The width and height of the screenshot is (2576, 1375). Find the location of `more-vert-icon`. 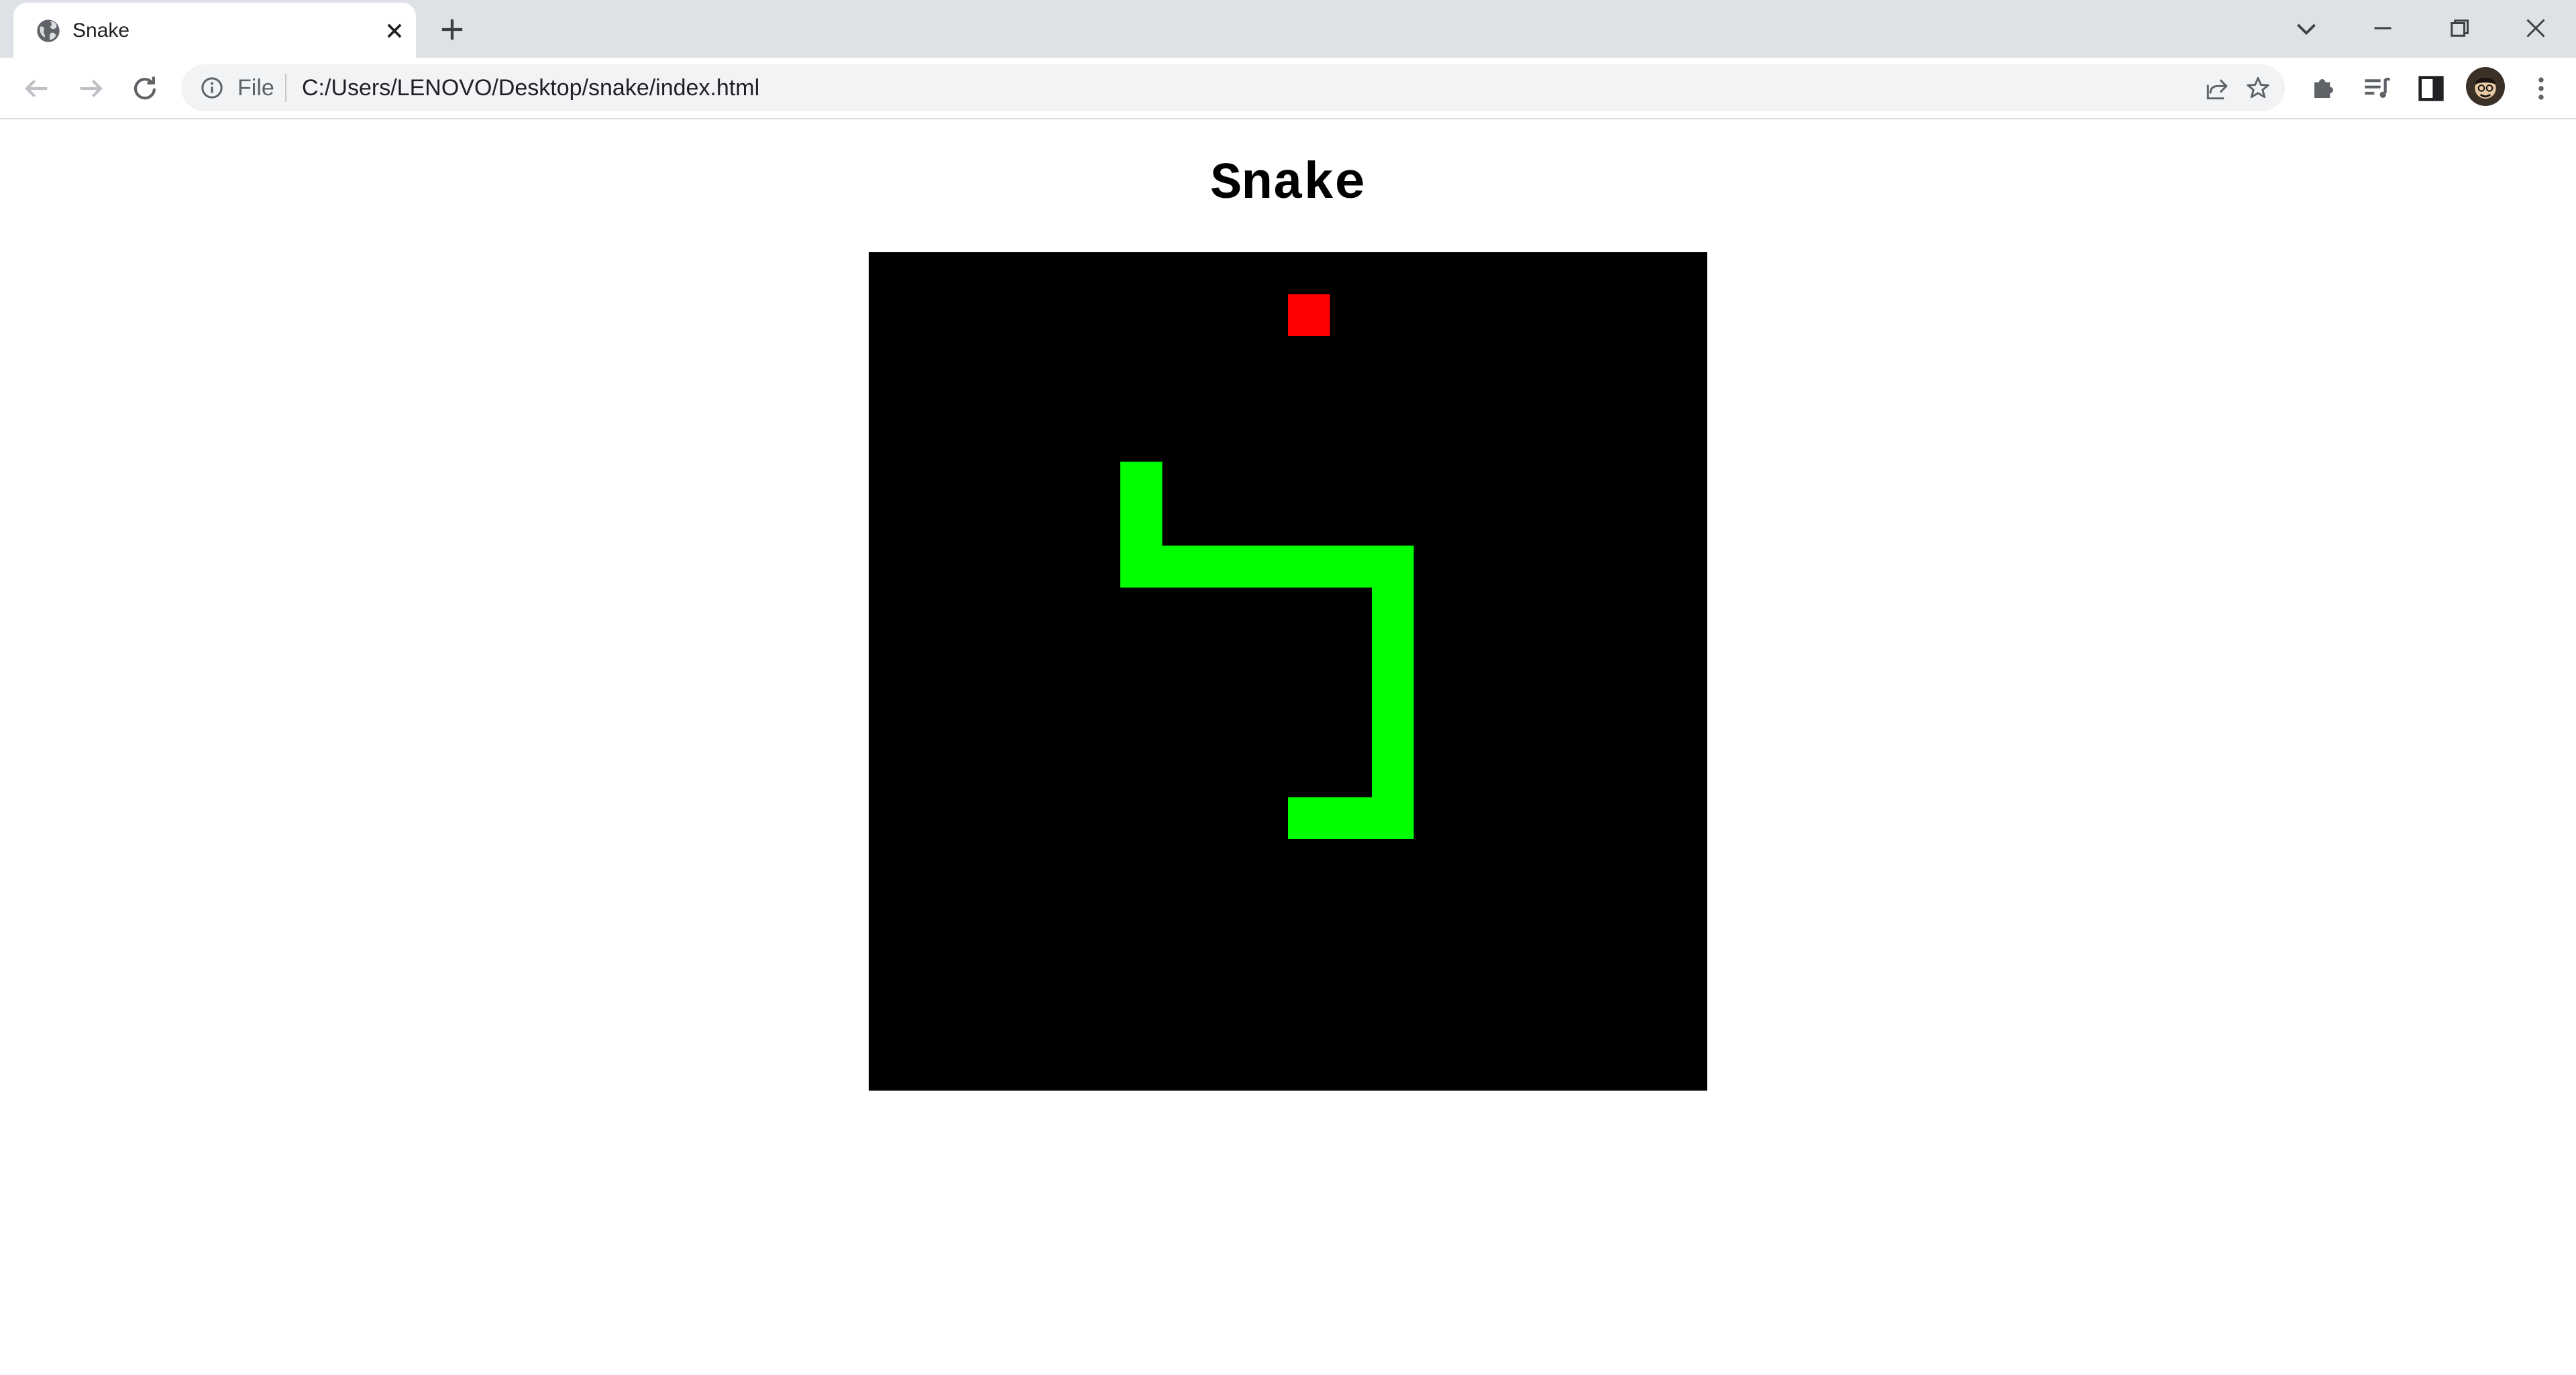

more-vert-icon is located at coordinates (2541, 88).